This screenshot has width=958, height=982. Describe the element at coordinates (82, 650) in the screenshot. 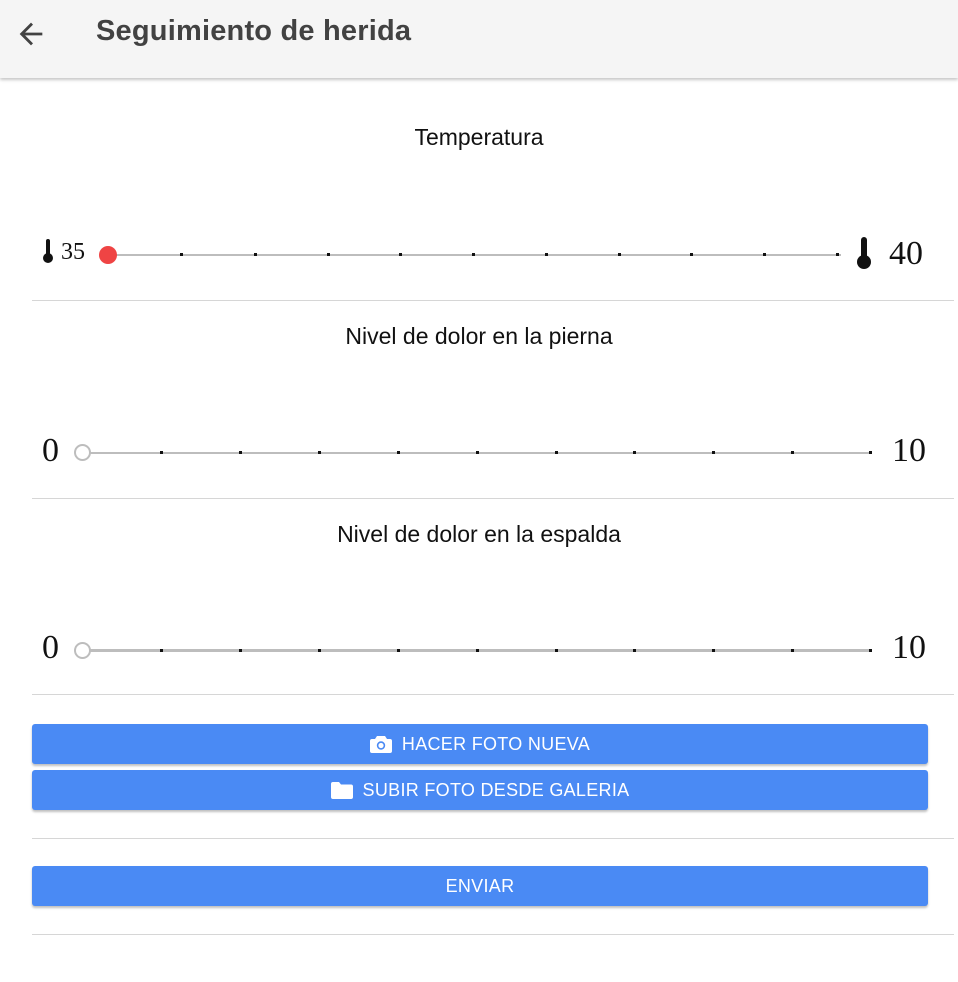

I see `back-pain-slider-knob` at that location.